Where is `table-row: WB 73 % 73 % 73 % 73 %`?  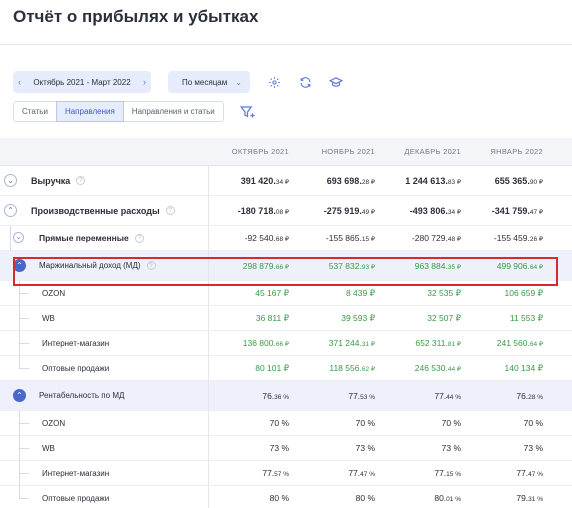 table-row: WB 73 % 73 % 73 % 73 % is located at coordinates (286, 448).